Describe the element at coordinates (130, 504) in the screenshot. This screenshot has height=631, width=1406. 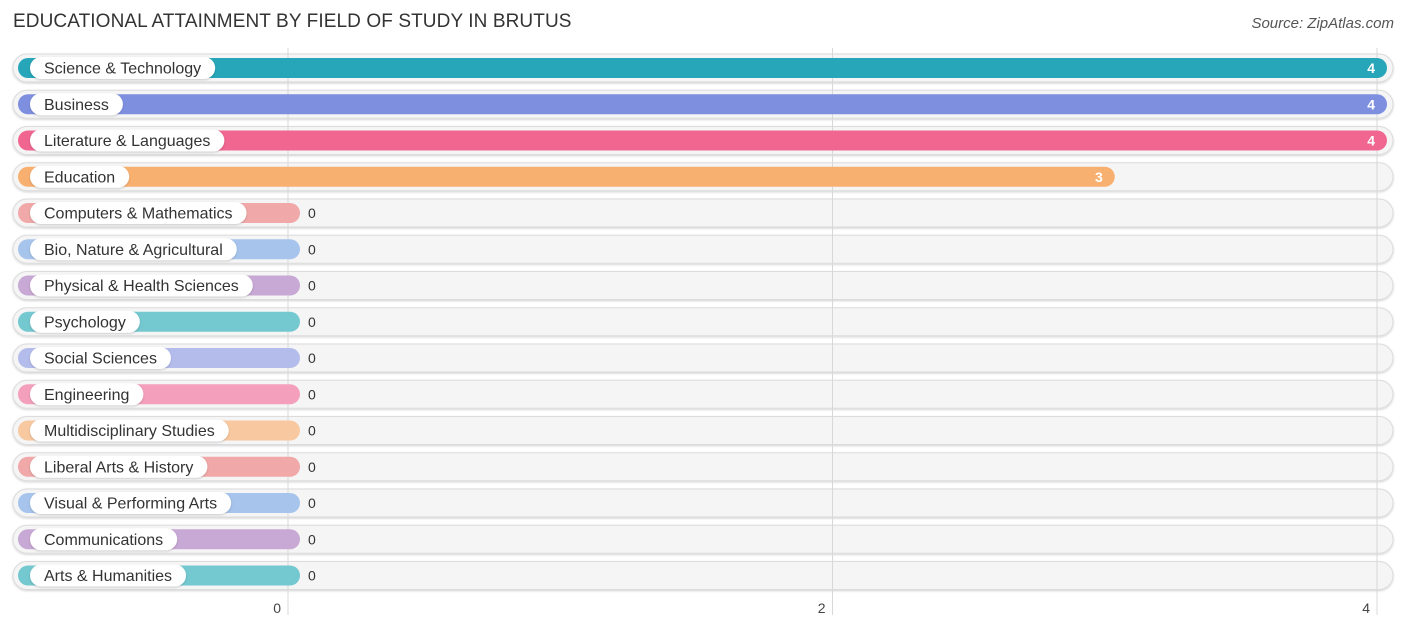
I see `category-label: Visual & Performing Arts` at that location.